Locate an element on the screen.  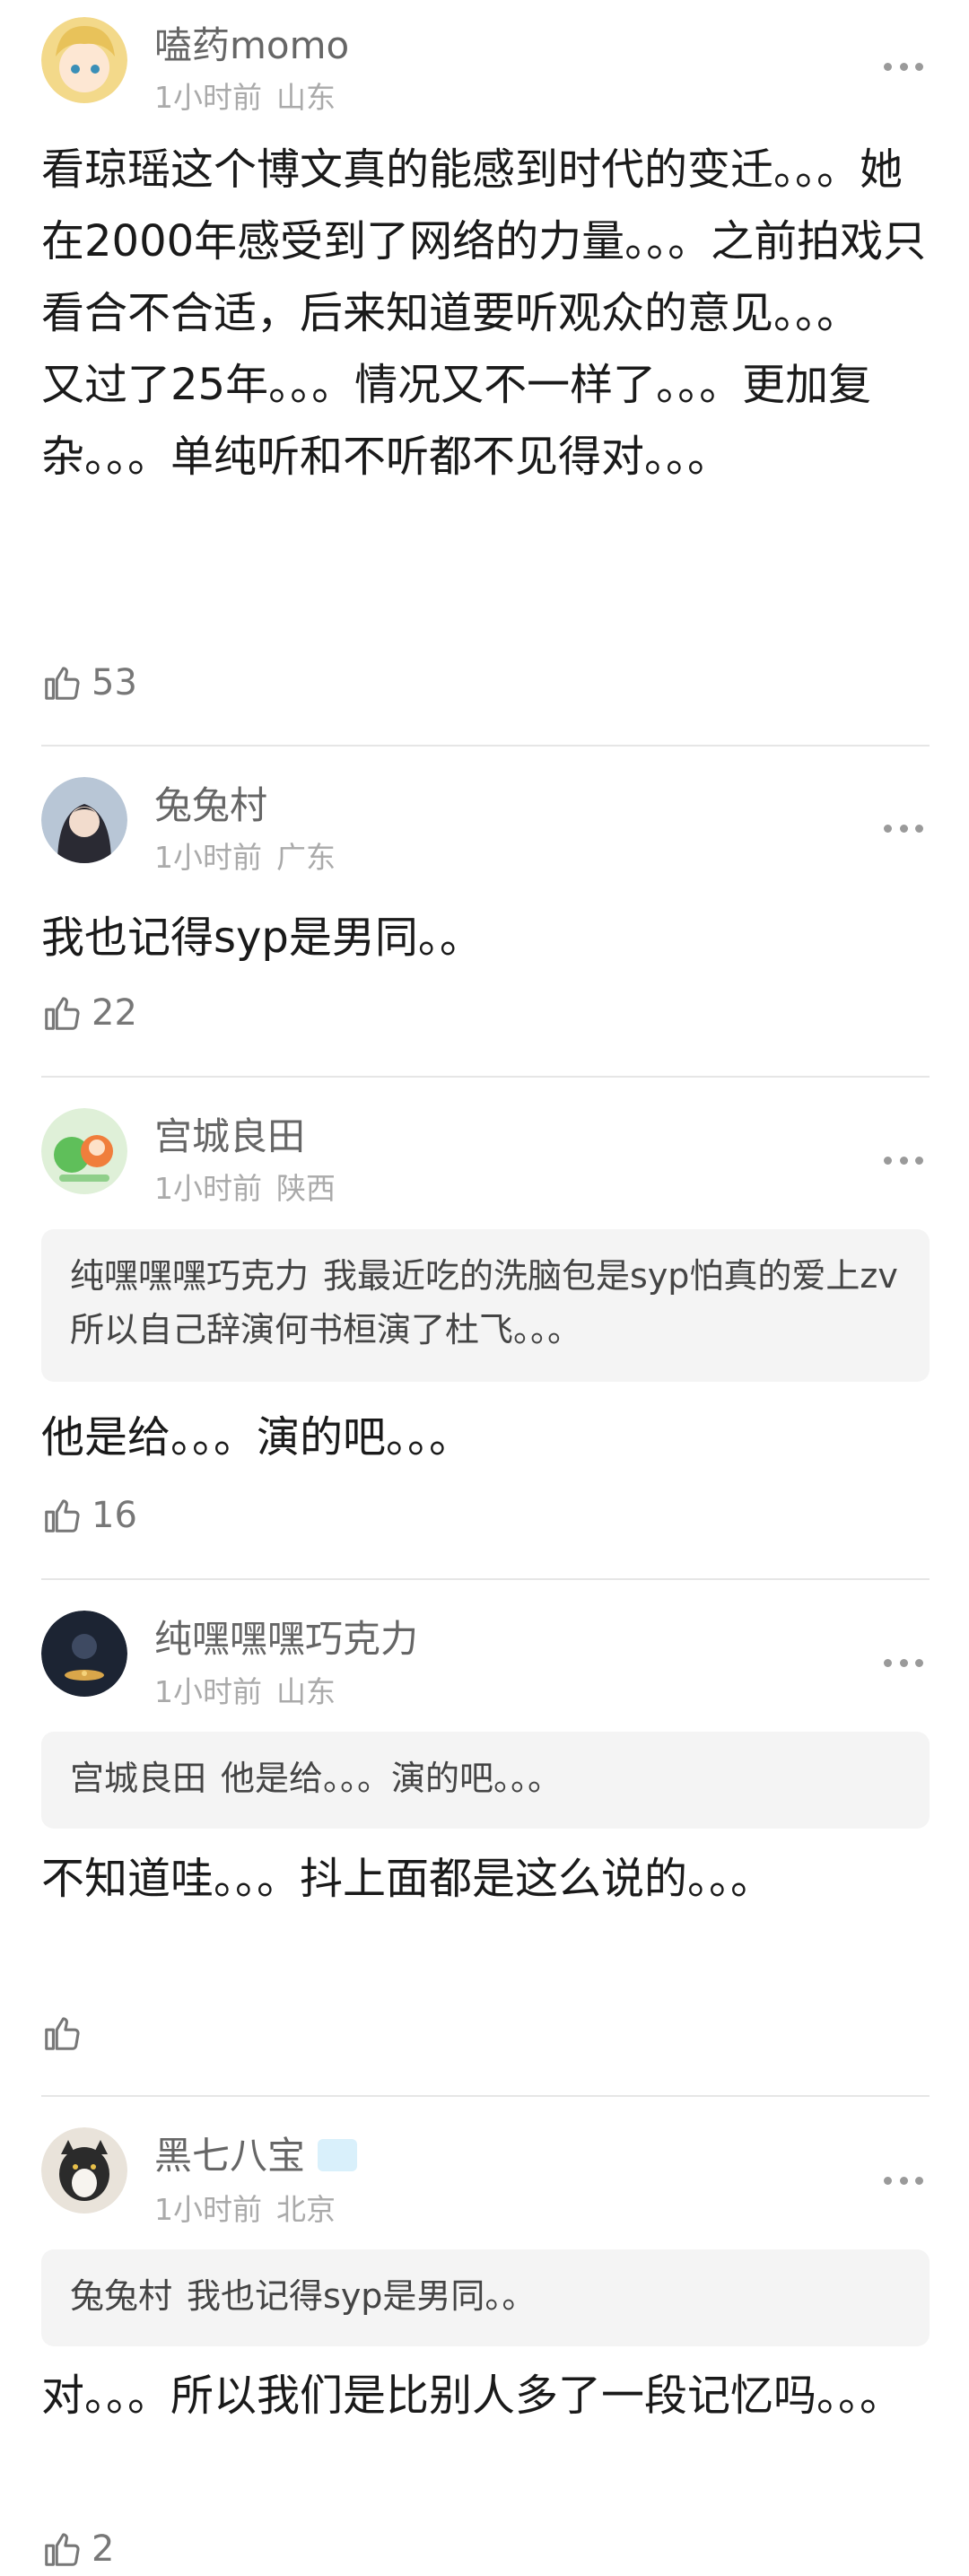
comment-meta: 1小时前 广东 is located at coordinates (245, 858).